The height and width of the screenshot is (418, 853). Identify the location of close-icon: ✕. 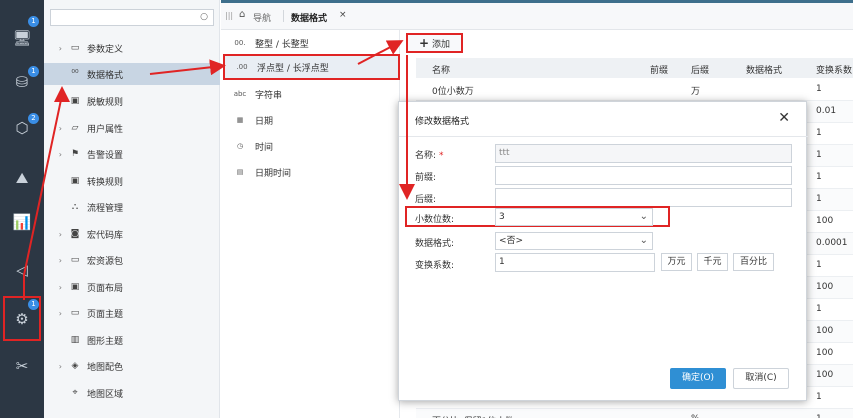
(784, 118).